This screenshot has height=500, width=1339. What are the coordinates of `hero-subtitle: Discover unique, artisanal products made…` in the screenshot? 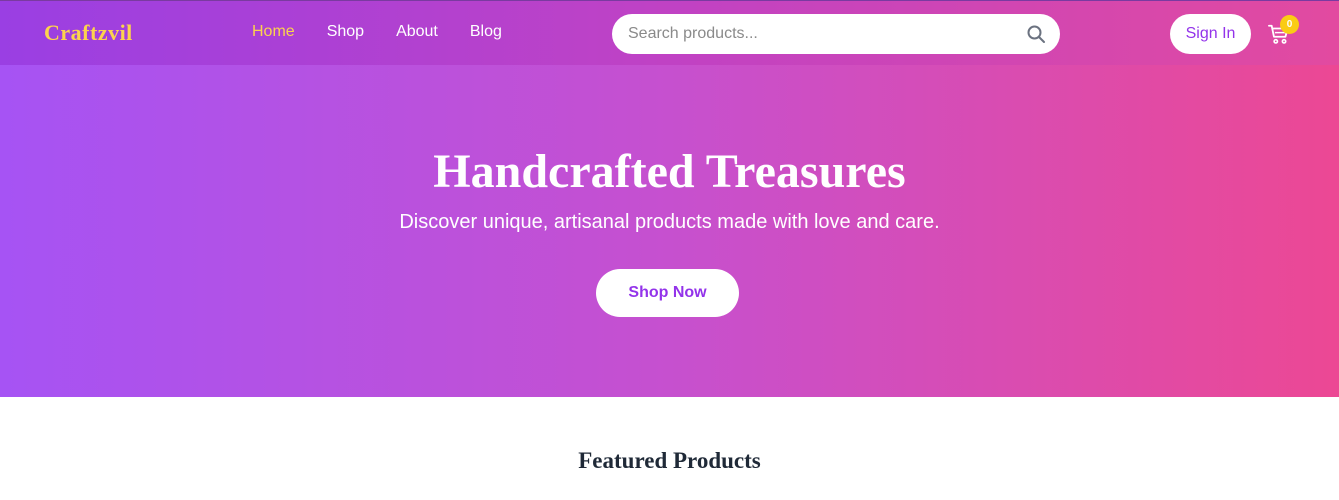 It's located at (669, 222).